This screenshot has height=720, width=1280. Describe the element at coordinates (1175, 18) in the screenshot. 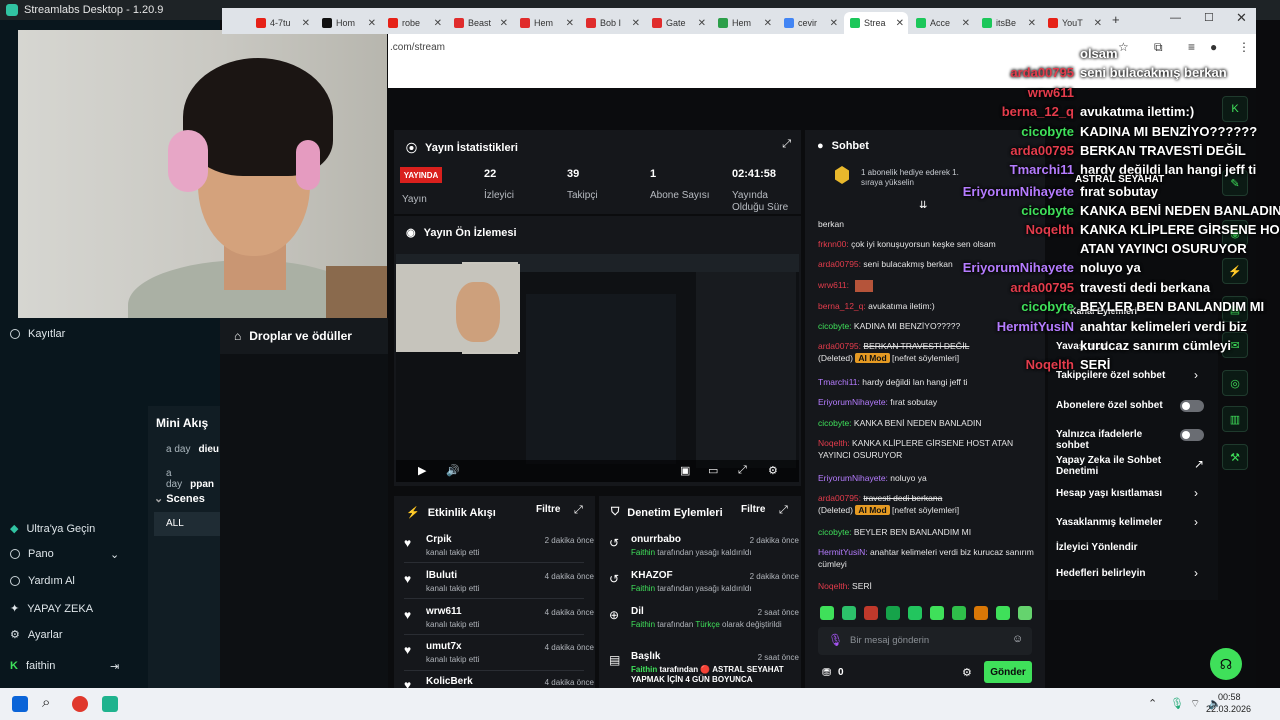

I see `minimize-button: —` at that location.